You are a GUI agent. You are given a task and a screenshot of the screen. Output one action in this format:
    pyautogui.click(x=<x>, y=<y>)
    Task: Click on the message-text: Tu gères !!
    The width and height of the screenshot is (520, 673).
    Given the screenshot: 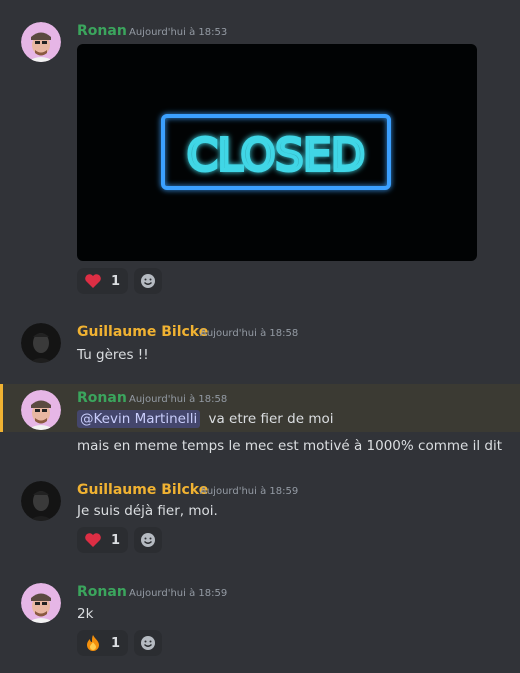 What is the action you would take?
    pyautogui.click(x=113, y=355)
    